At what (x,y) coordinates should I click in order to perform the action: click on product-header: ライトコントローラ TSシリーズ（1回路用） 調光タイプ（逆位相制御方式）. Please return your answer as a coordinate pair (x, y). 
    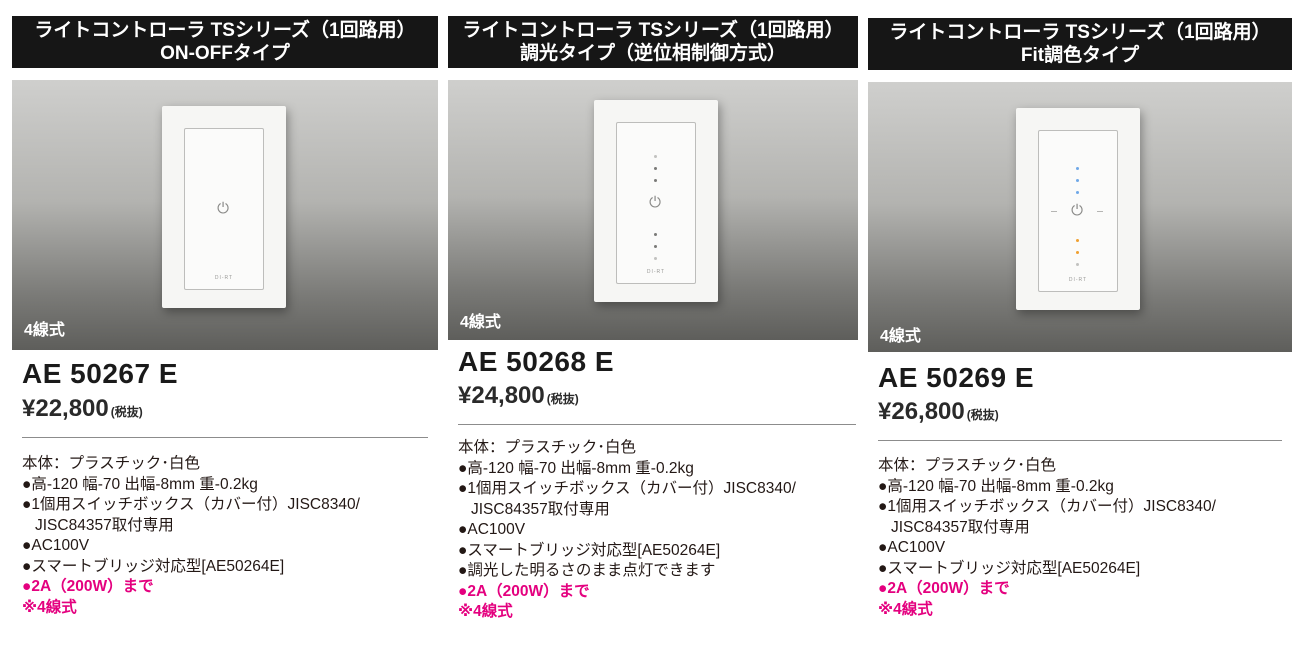
    Looking at the image, I should click on (653, 42).